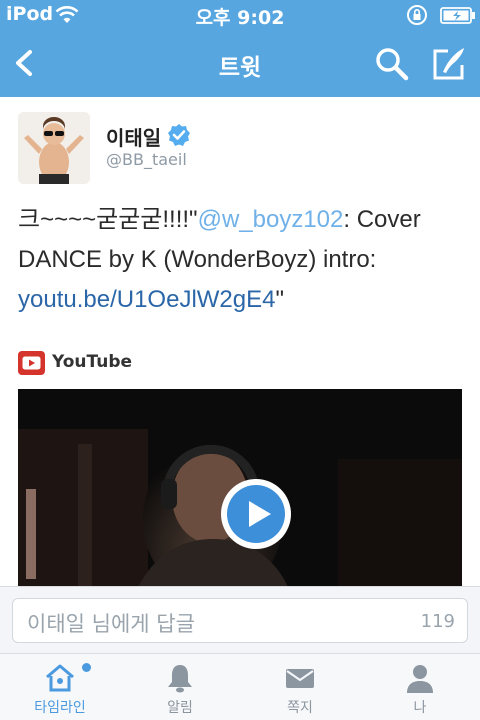  Describe the element at coordinates (271, 219) in the screenshot. I see `mention-link: @w_boyz102` at that location.